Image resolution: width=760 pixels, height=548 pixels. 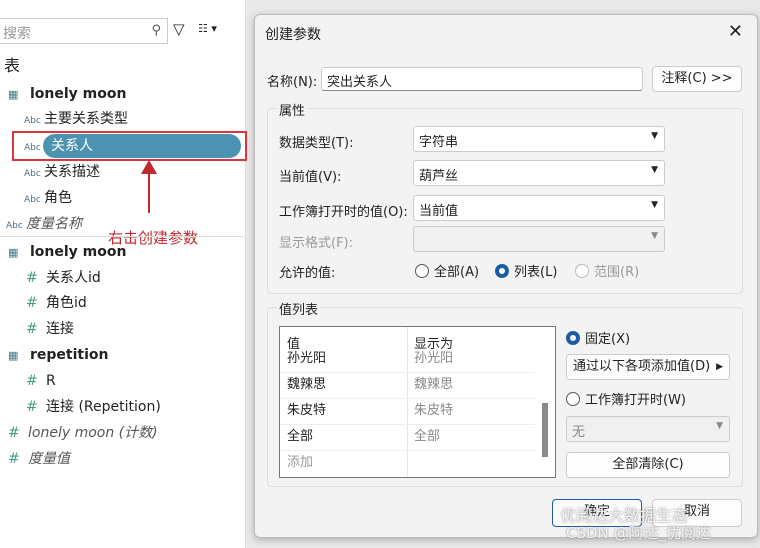 I want to click on radio-label: 固定(X), so click(x=608, y=339).